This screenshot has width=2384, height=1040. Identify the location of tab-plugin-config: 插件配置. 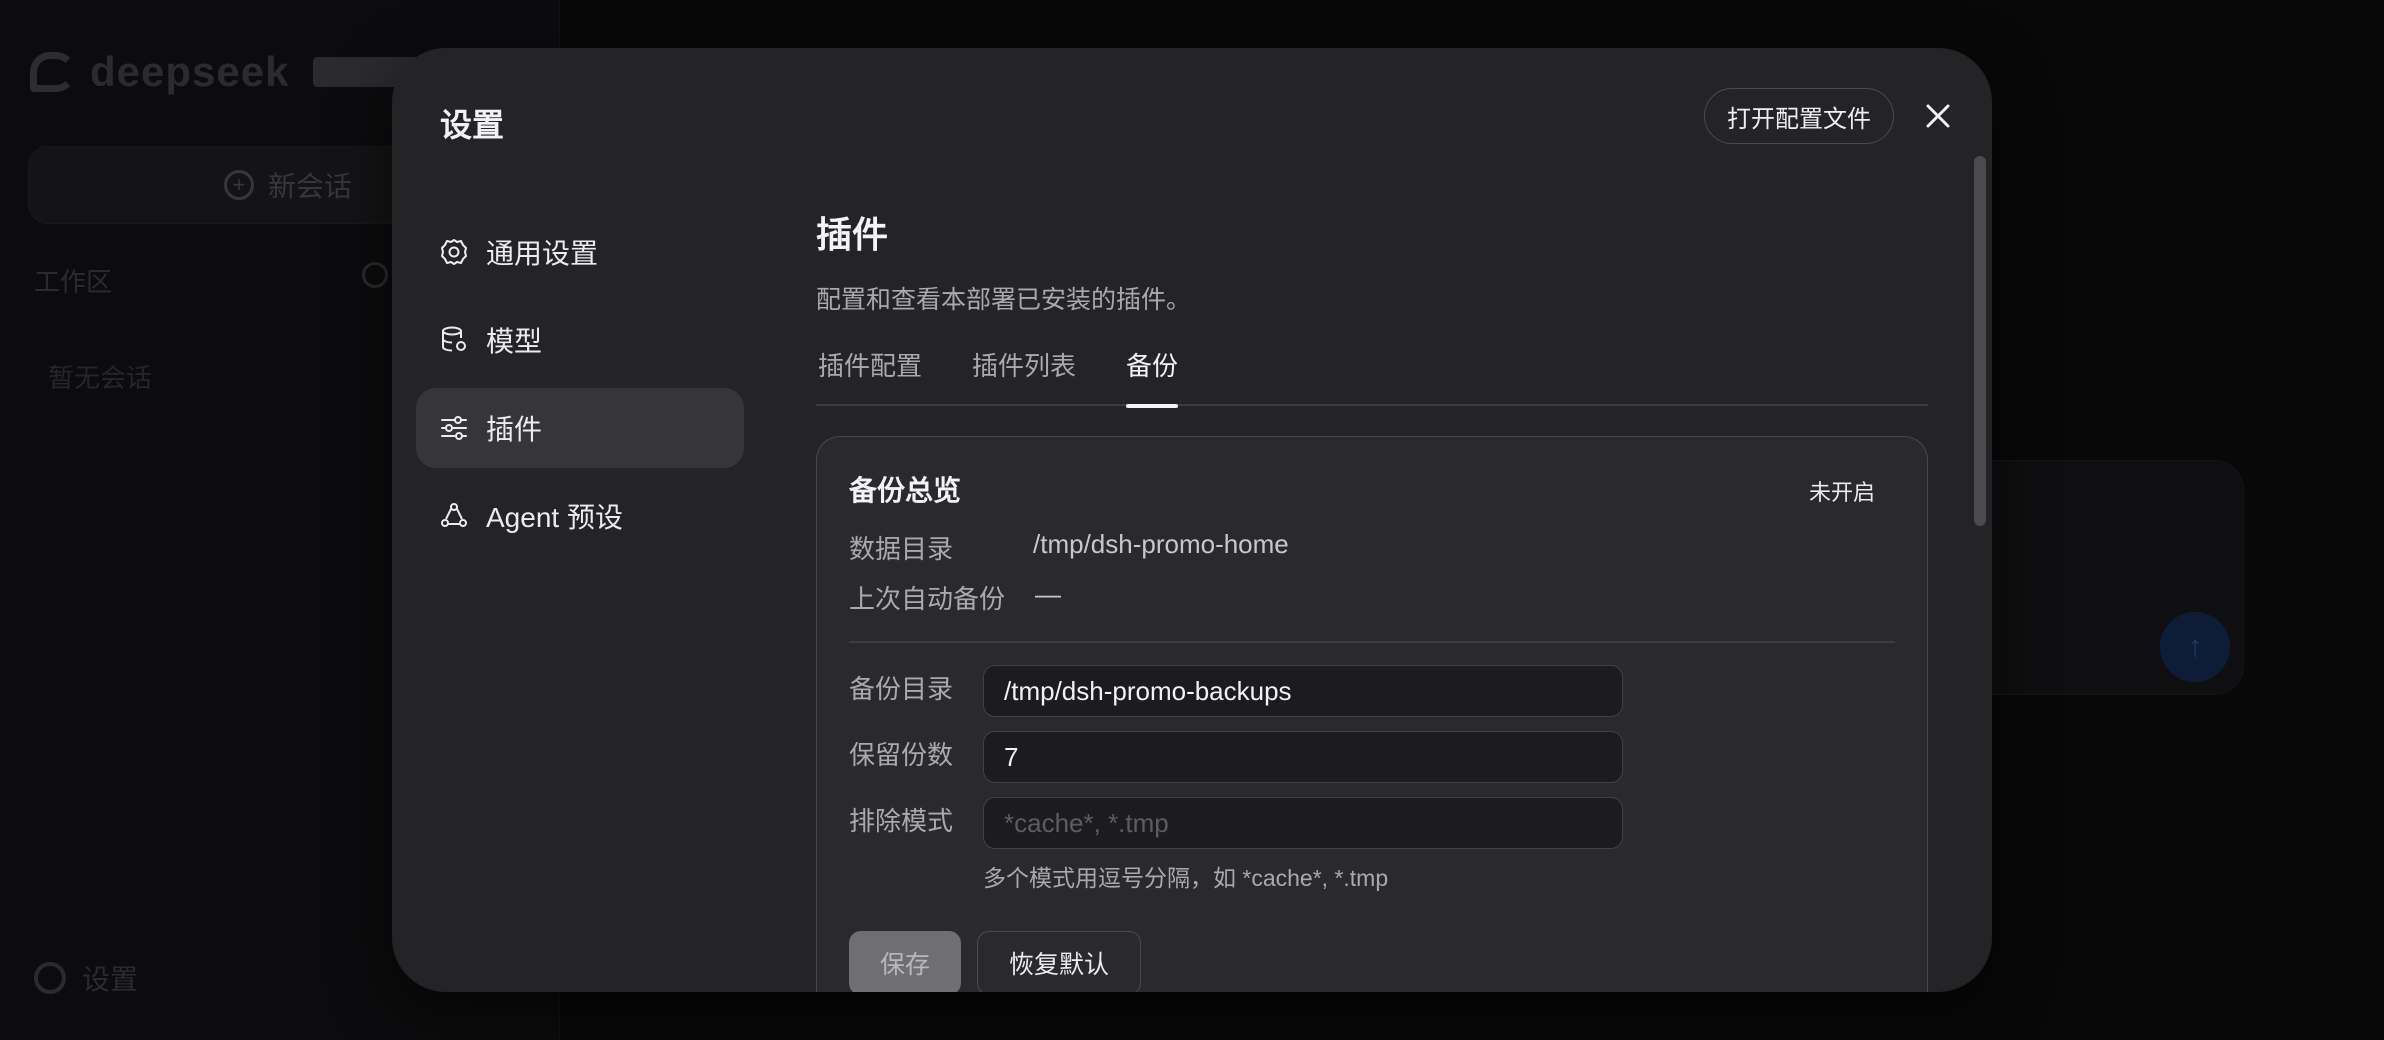
(870, 375).